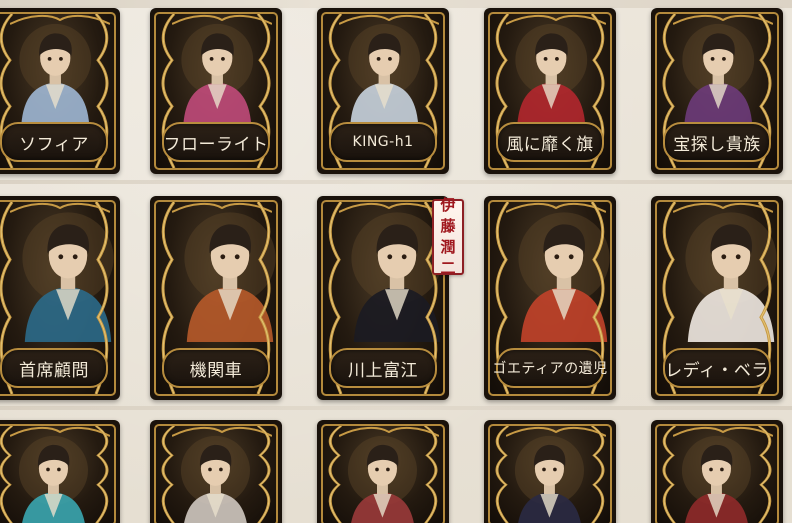  I want to click on costume-card: 宝探し貴族, so click(717, 91).